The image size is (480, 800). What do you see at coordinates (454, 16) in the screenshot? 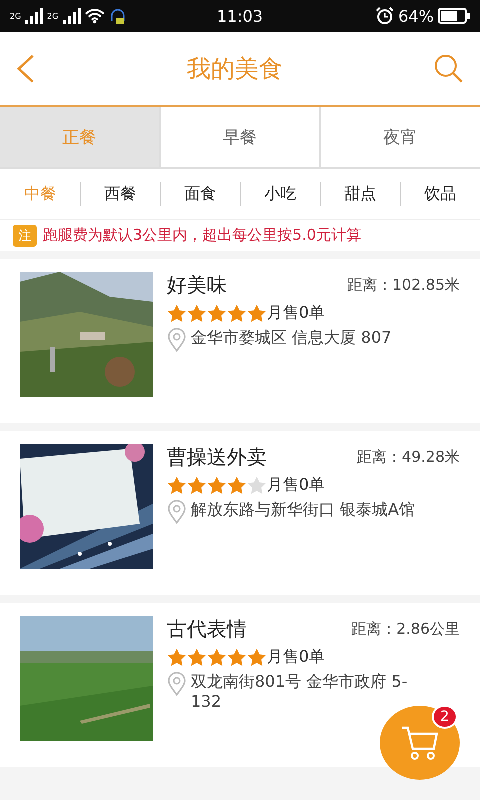
I see `battery-icon` at bounding box center [454, 16].